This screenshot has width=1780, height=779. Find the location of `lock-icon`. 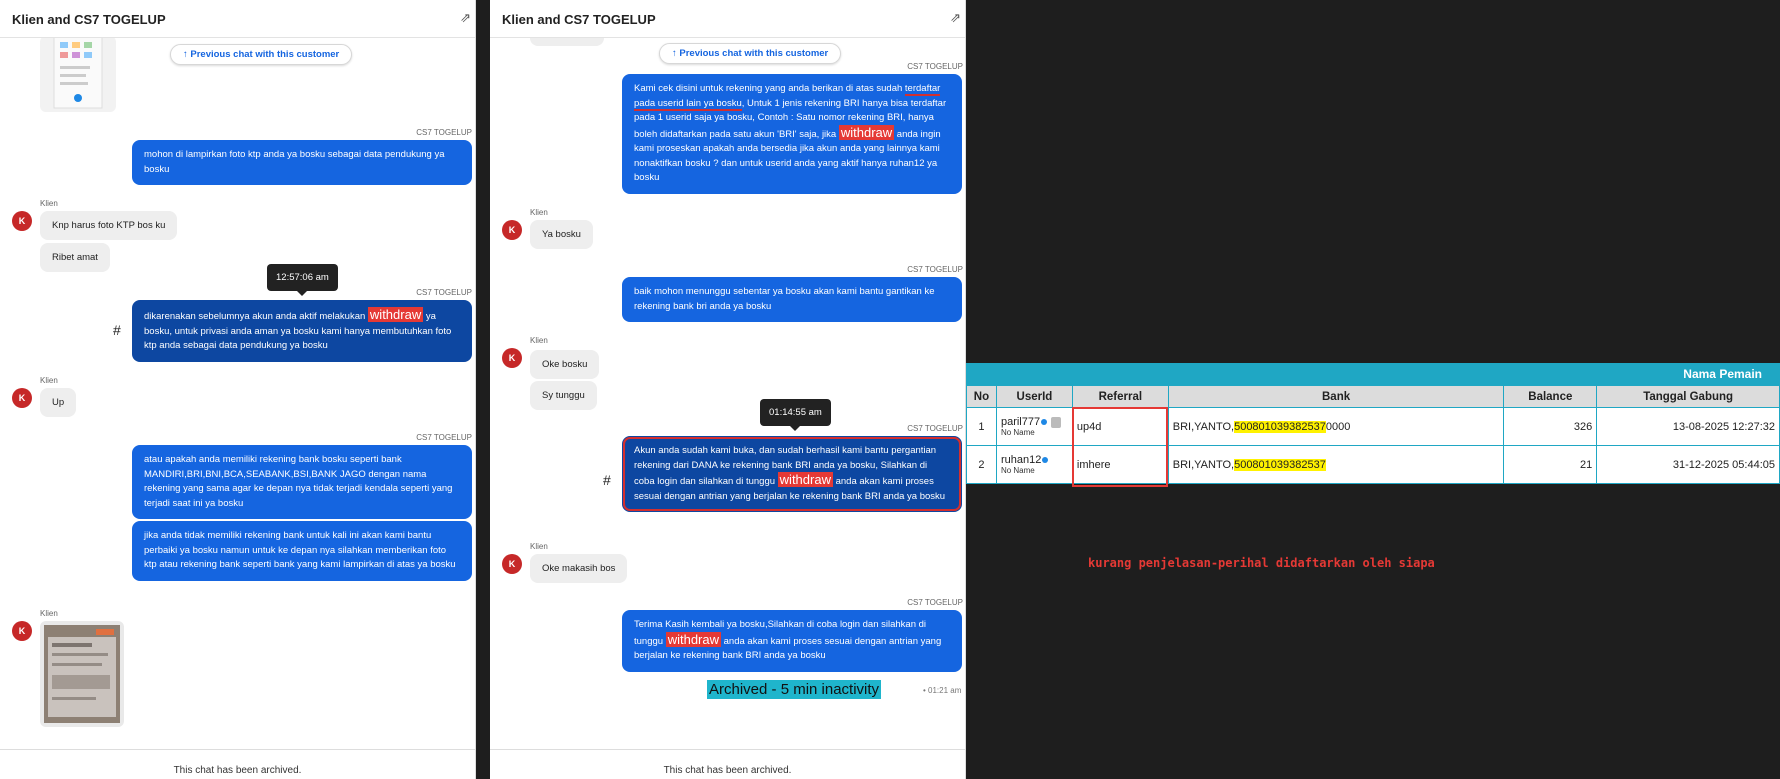

lock-icon is located at coordinates (1056, 422).